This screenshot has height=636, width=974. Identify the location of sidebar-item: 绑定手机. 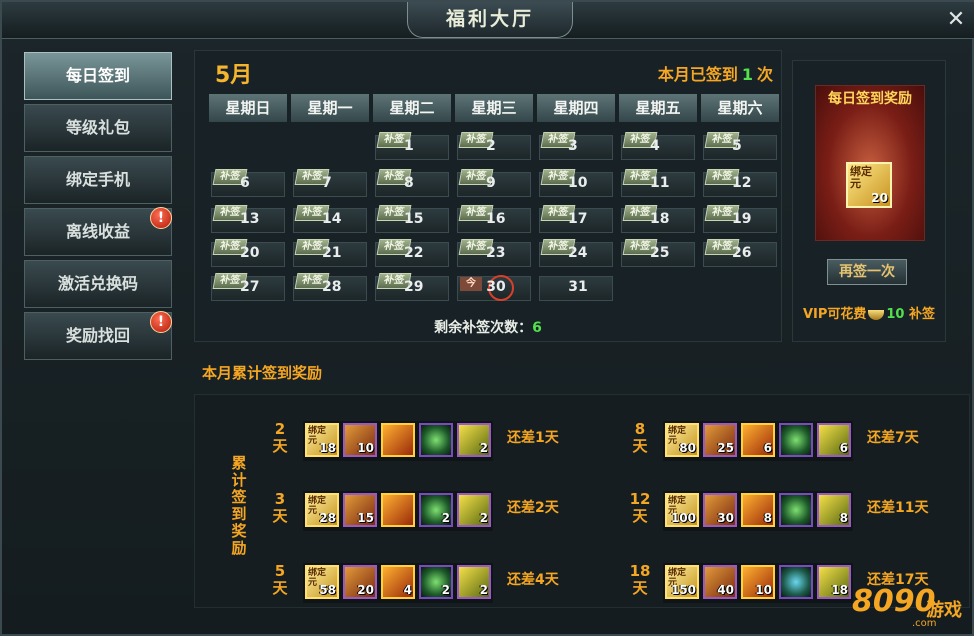
(98, 180).